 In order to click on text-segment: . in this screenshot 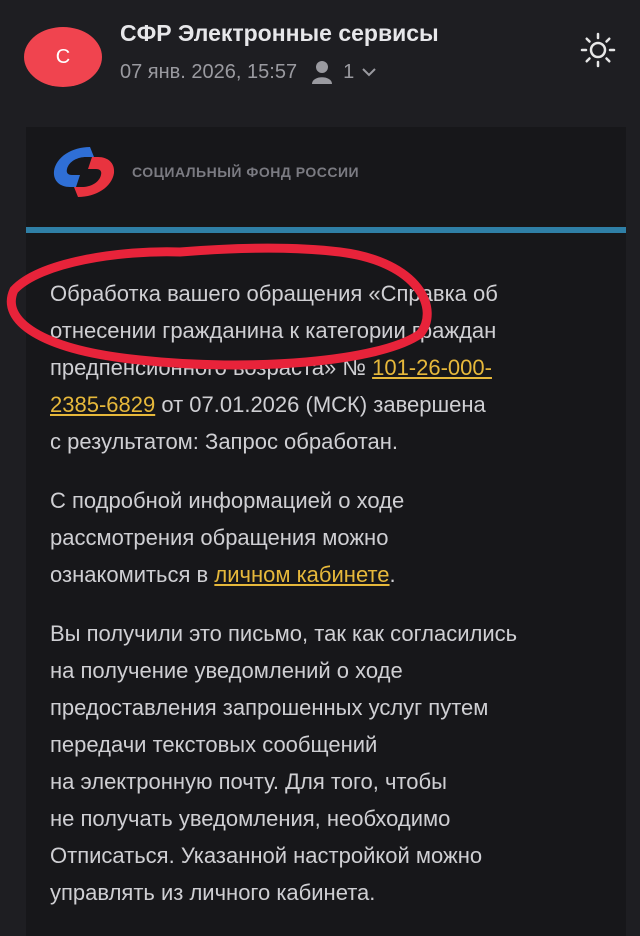, I will do `click(392, 574)`.